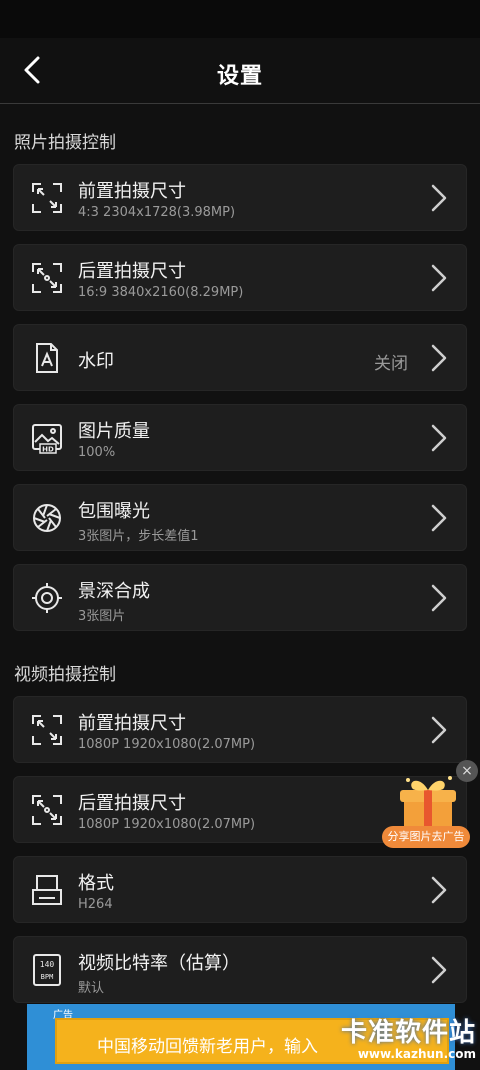 Image resolution: width=480 pixels, height=1070 pixels. I want to click on focus-target-icon, so click(47, 598).